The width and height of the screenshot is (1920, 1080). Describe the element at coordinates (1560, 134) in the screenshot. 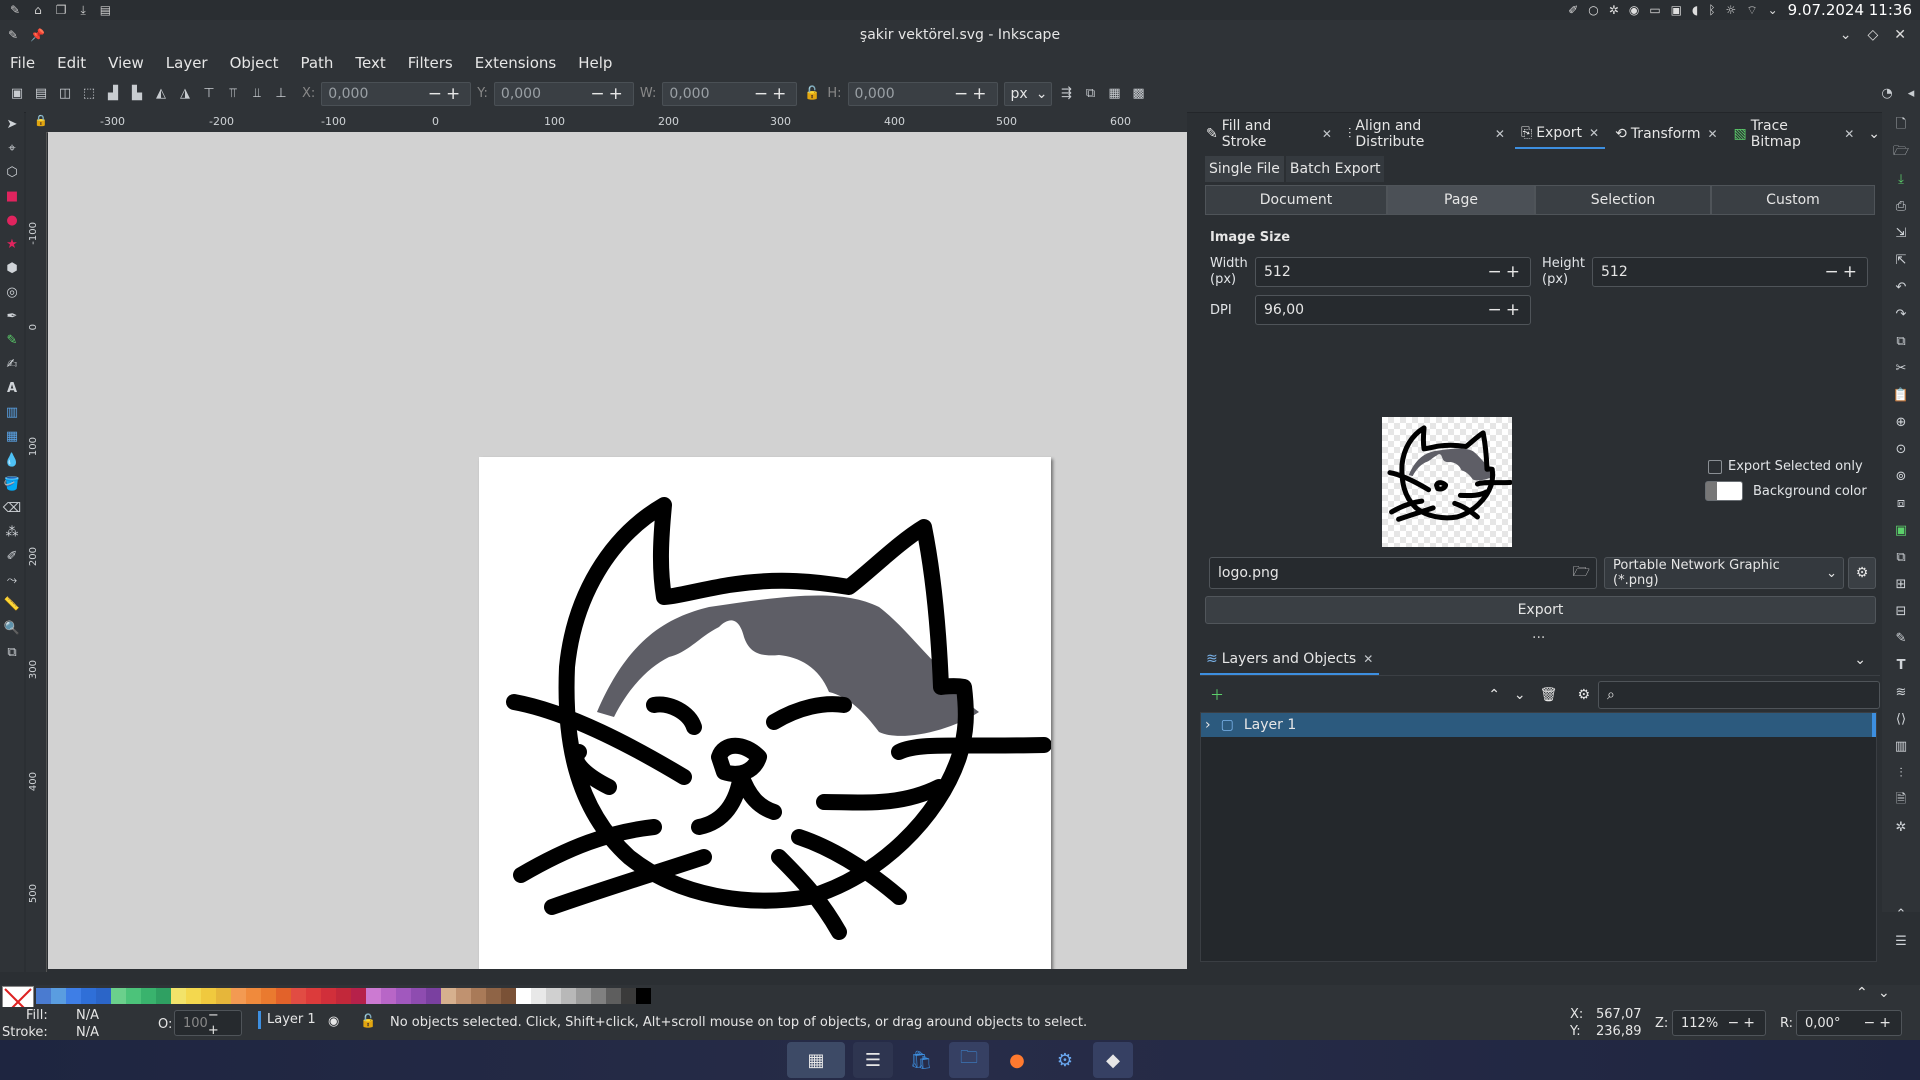

I see `tab-export: ⎘ Export ✕` at that location.